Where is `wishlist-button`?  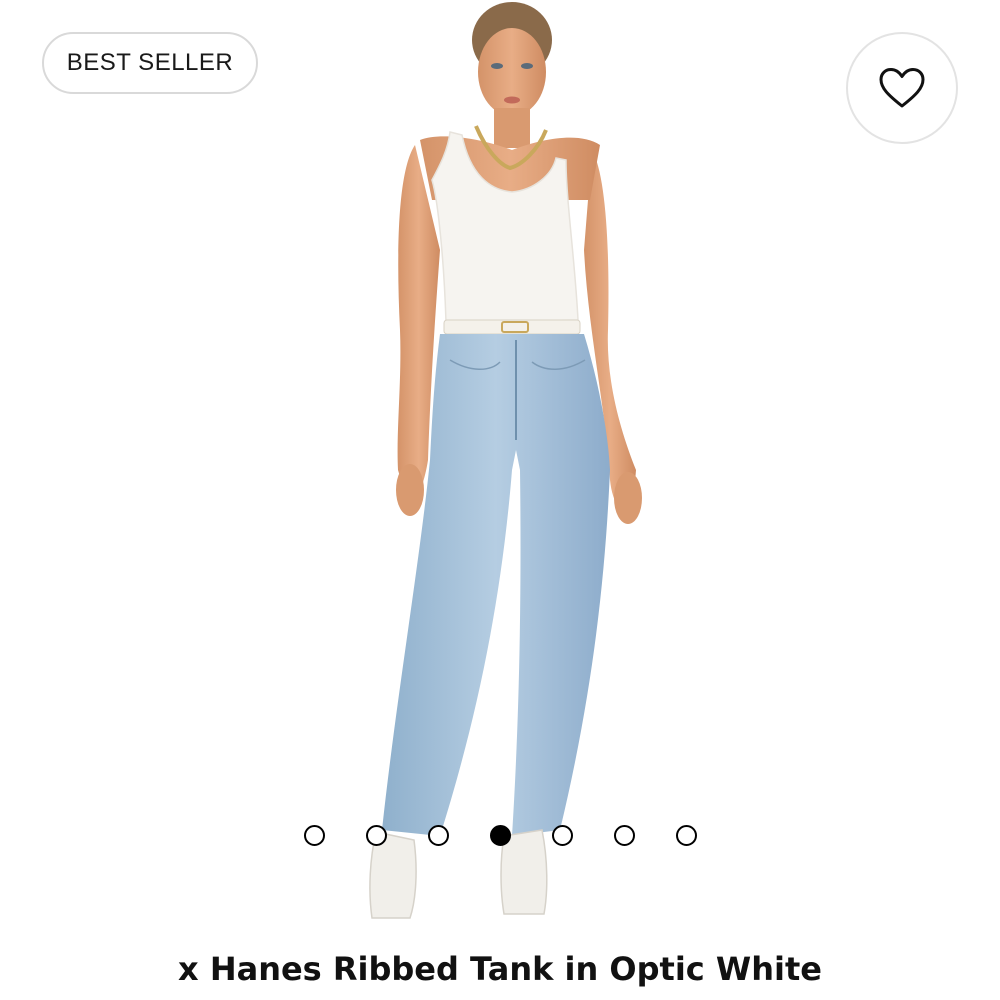 wishlist-button is located at coordinates (902, 88).